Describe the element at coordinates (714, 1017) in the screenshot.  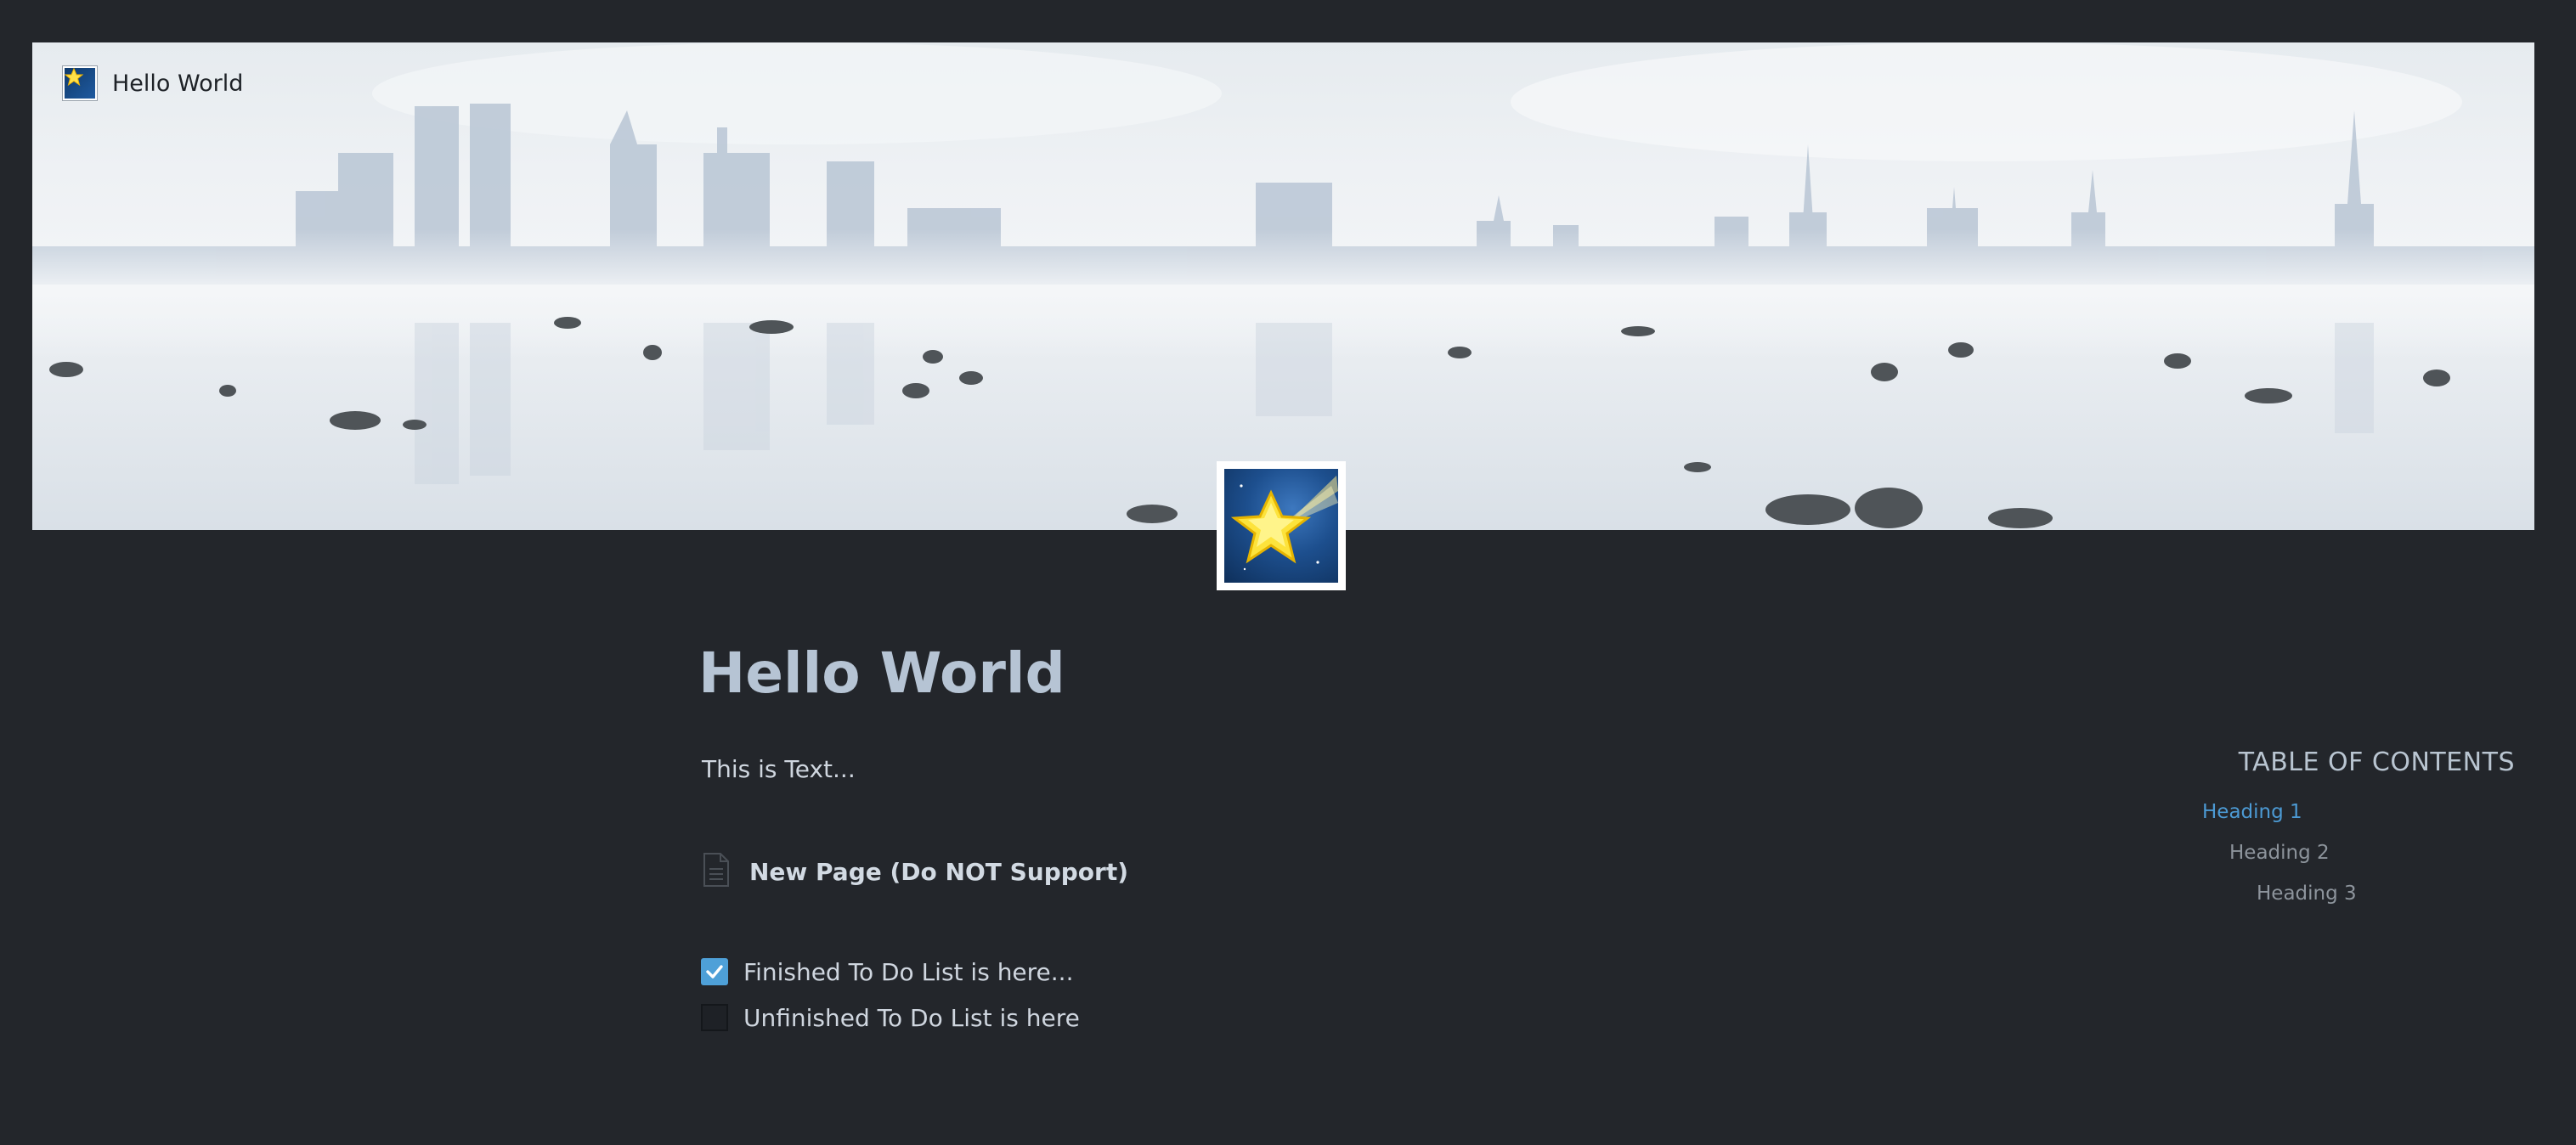
I see `todo-checkbox-unchecked` at that location.